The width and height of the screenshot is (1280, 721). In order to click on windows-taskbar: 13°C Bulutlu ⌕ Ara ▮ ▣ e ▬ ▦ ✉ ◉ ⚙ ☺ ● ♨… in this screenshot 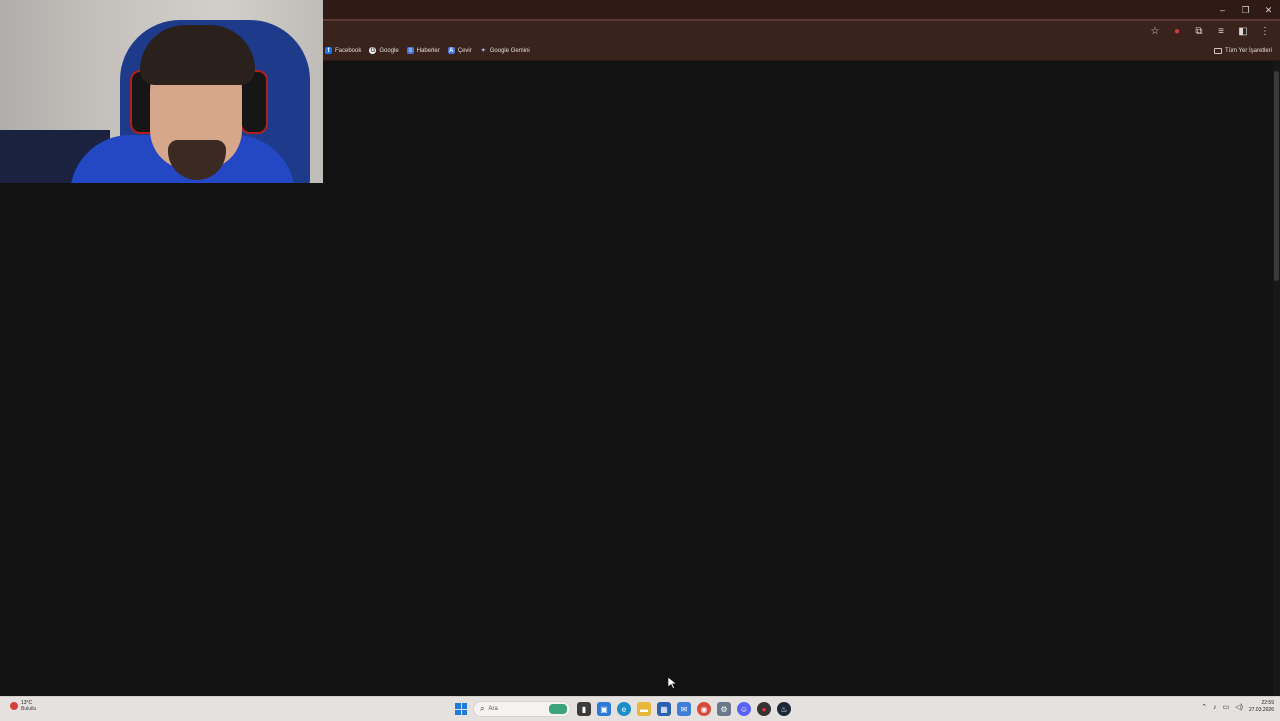, I will do `click(640, 708)`.